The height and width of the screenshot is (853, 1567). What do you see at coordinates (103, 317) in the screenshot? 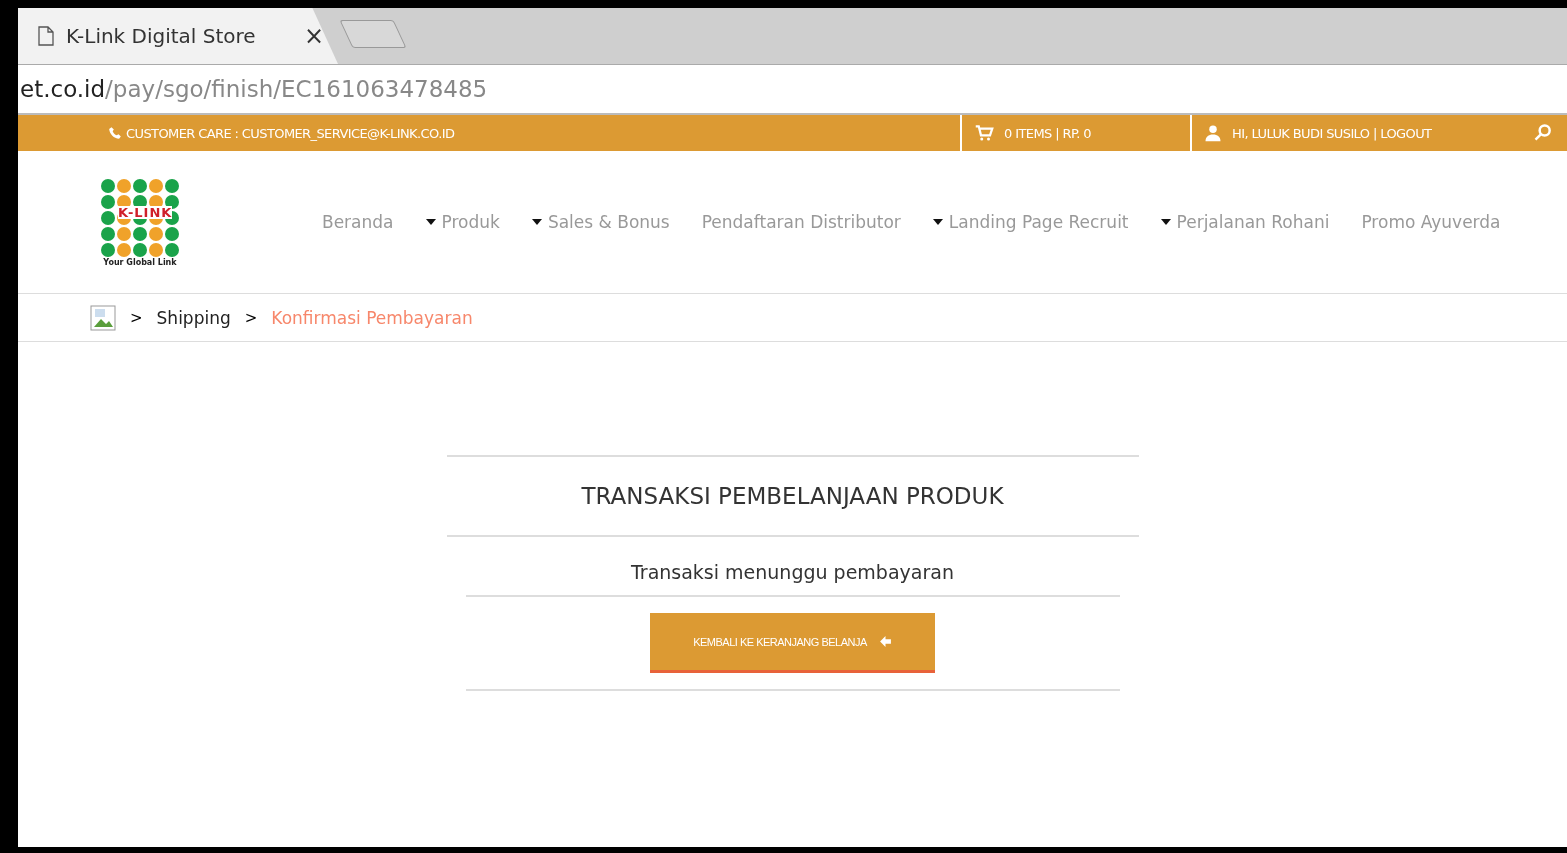
I see `broken-image-icon` at bounding box center [103, 317].